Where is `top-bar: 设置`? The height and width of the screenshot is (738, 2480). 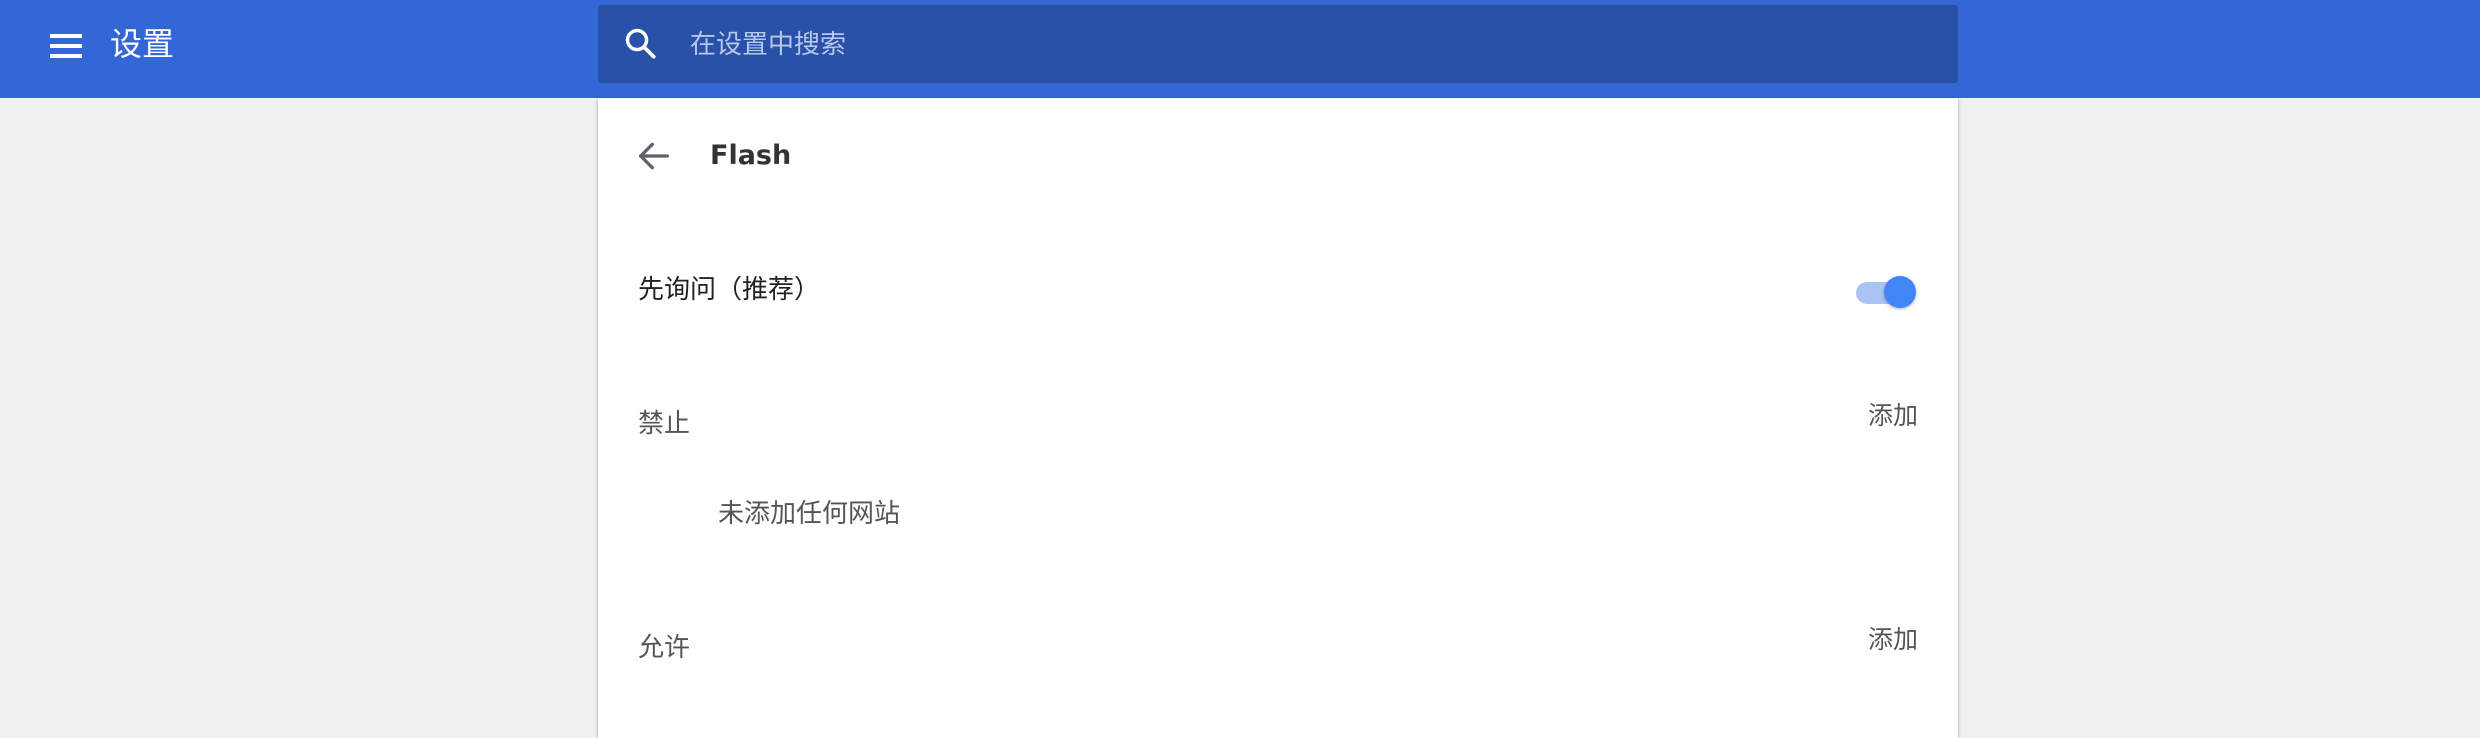 top-bar: 设置 is located at coordinates (1240, 49).